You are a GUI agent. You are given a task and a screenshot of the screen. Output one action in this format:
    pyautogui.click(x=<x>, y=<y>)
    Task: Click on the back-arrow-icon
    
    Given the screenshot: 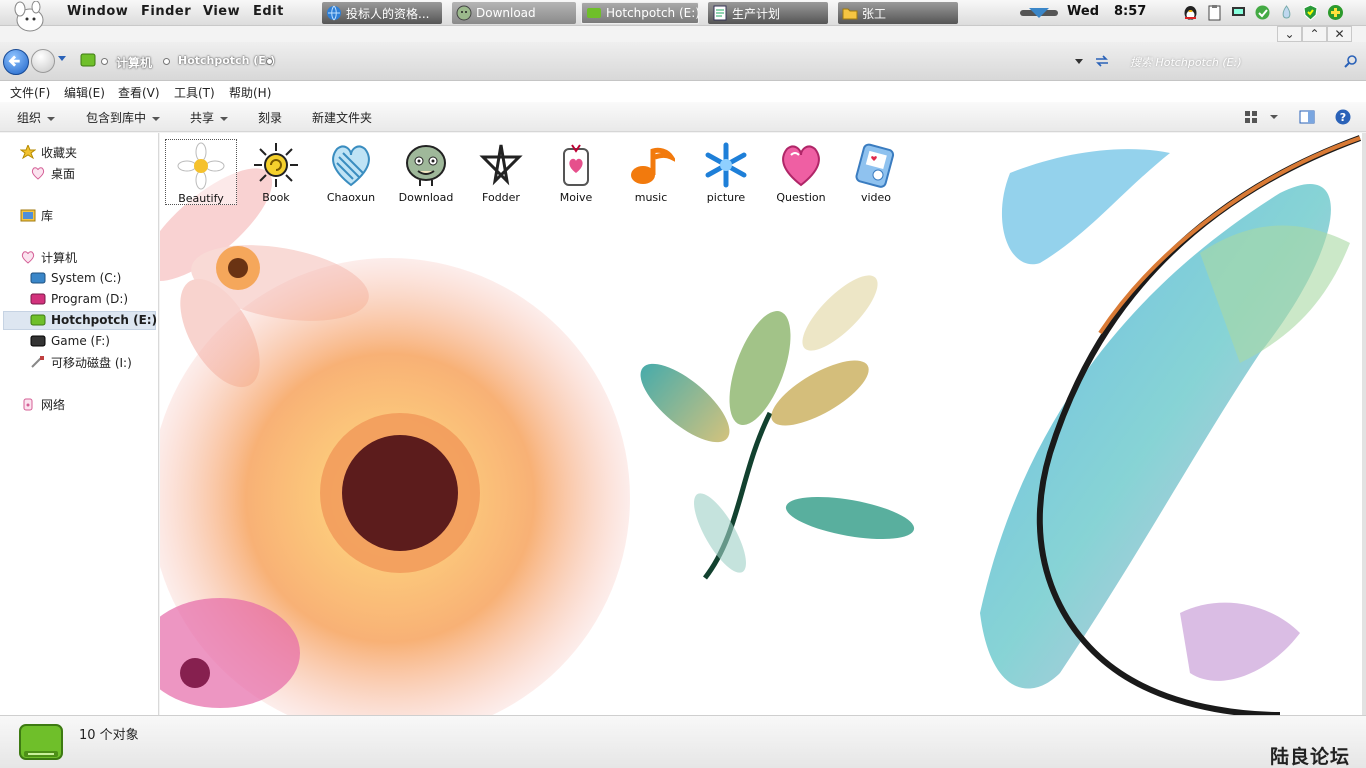 What is the action you would take?
    pyautogui.click(x=14, y=61)
    